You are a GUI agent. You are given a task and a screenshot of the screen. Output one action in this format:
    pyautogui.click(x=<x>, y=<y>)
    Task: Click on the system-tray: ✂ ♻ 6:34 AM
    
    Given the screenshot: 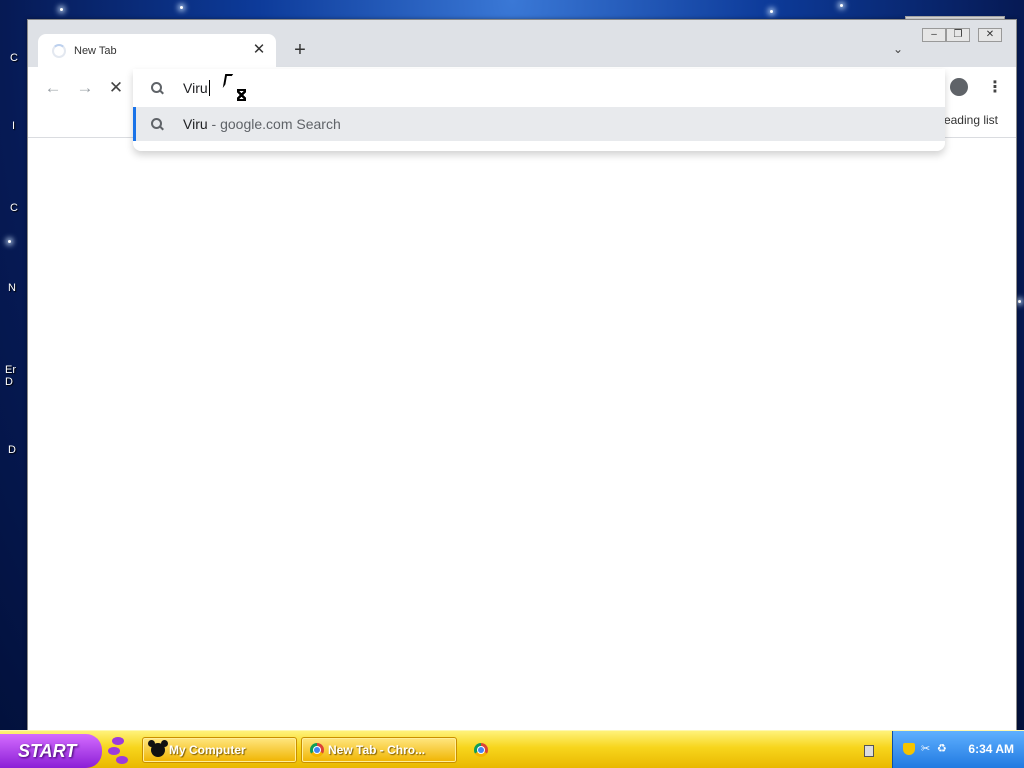 What is the action you would take?
    pyautogui.click(x=958, y=749)
    